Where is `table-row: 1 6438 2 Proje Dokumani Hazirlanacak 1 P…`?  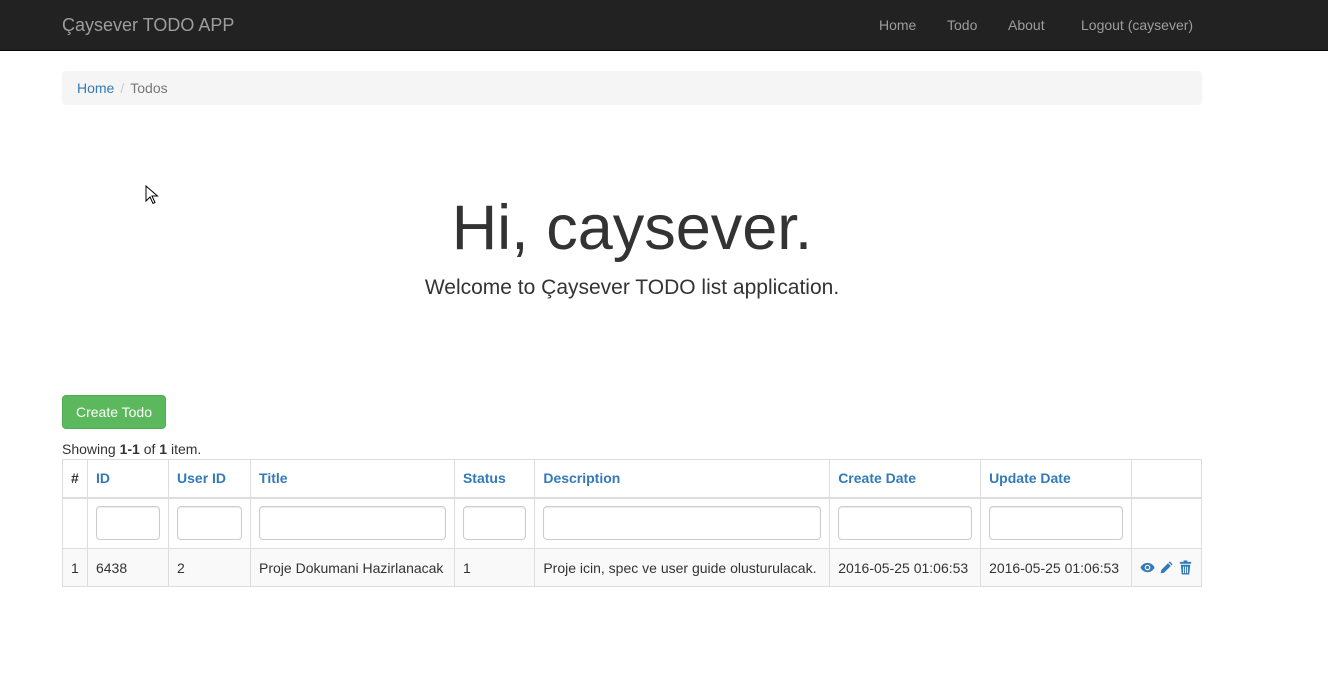
table-row: 1 6438 2 Proje Dokumani Hazirlanacak 1 P… is located at coordinates (632, 567).